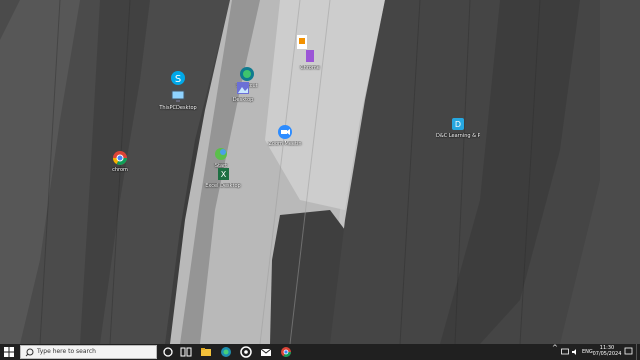 Image resolution: width=640 pixels, height=360 pixels. I want to click on tray-overflow-chevron-icon: ^, so click(555, 348).